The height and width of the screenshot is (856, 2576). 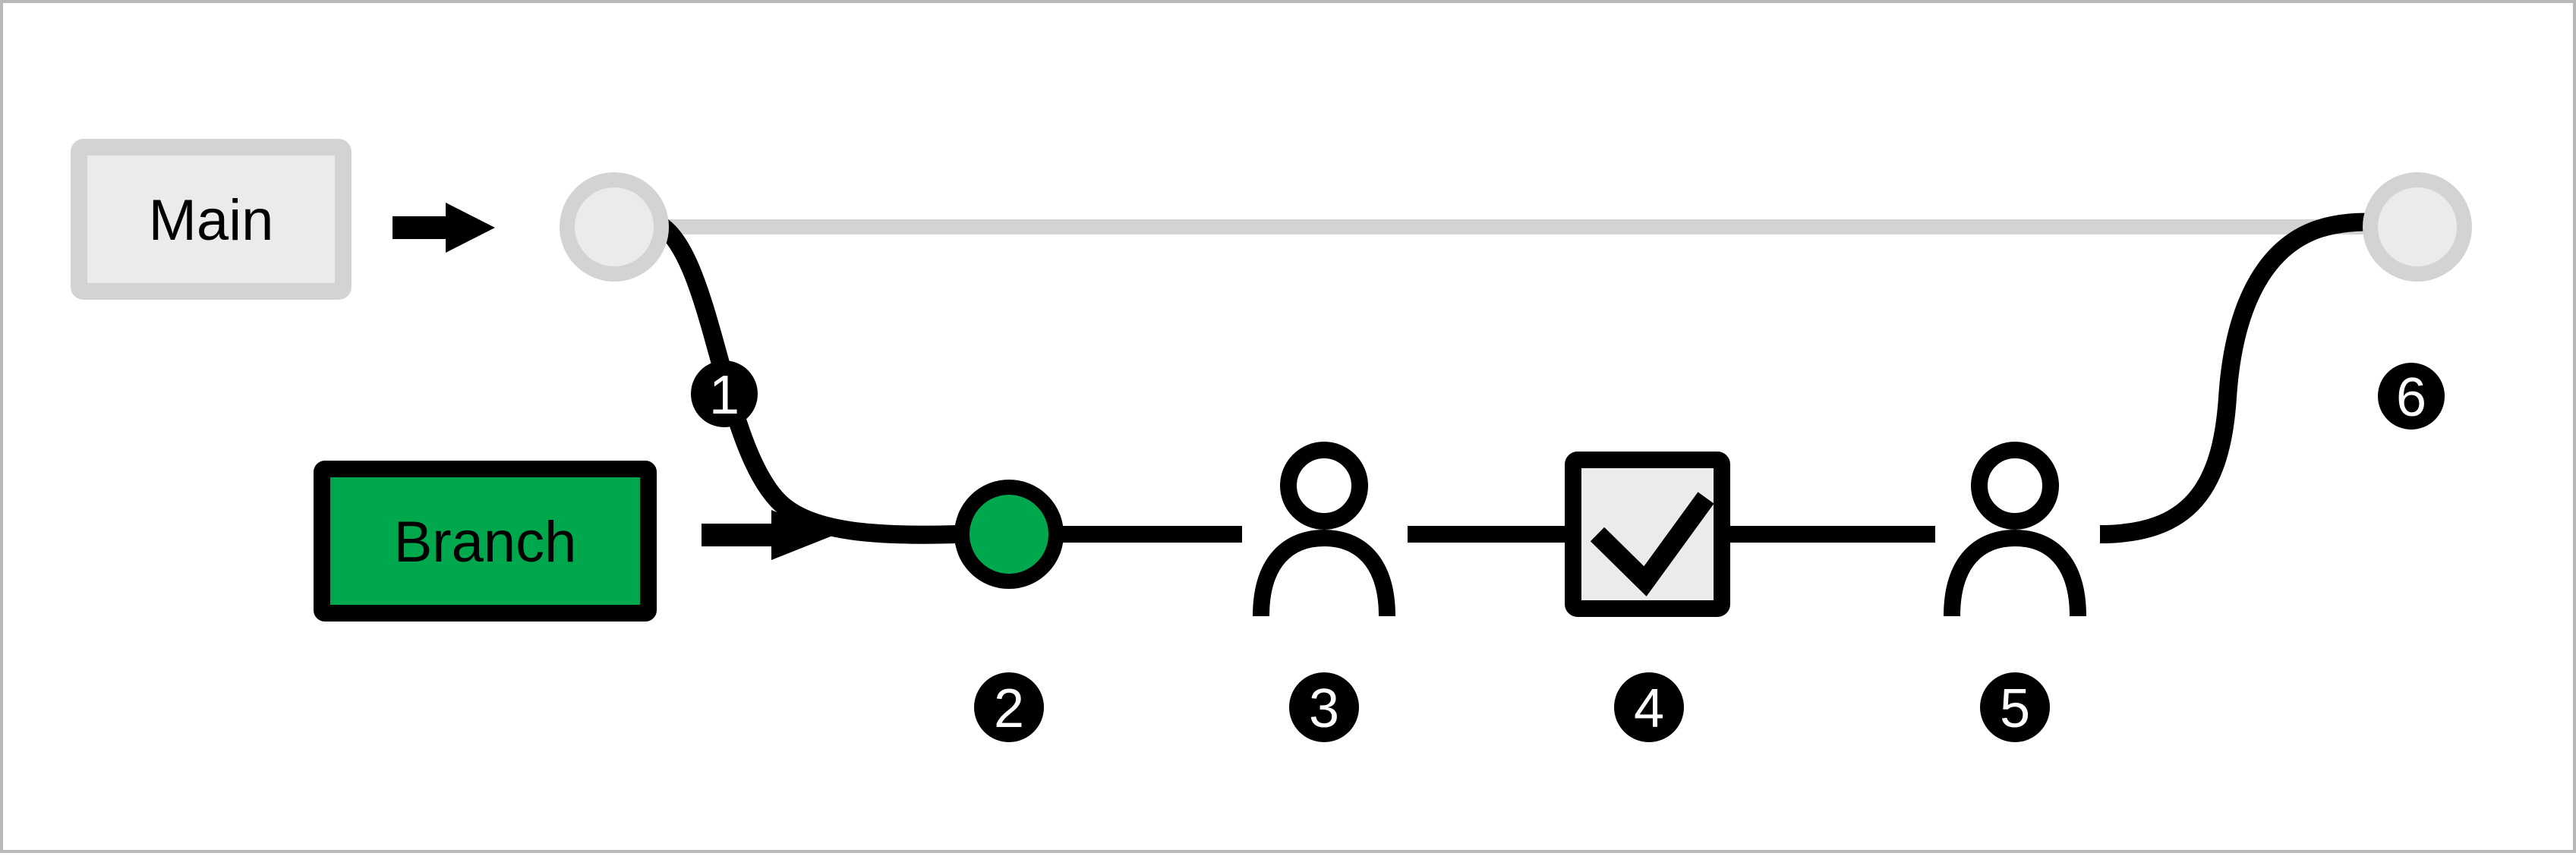 I want to click on commit-node-circle, so click(x=1009, y=534).